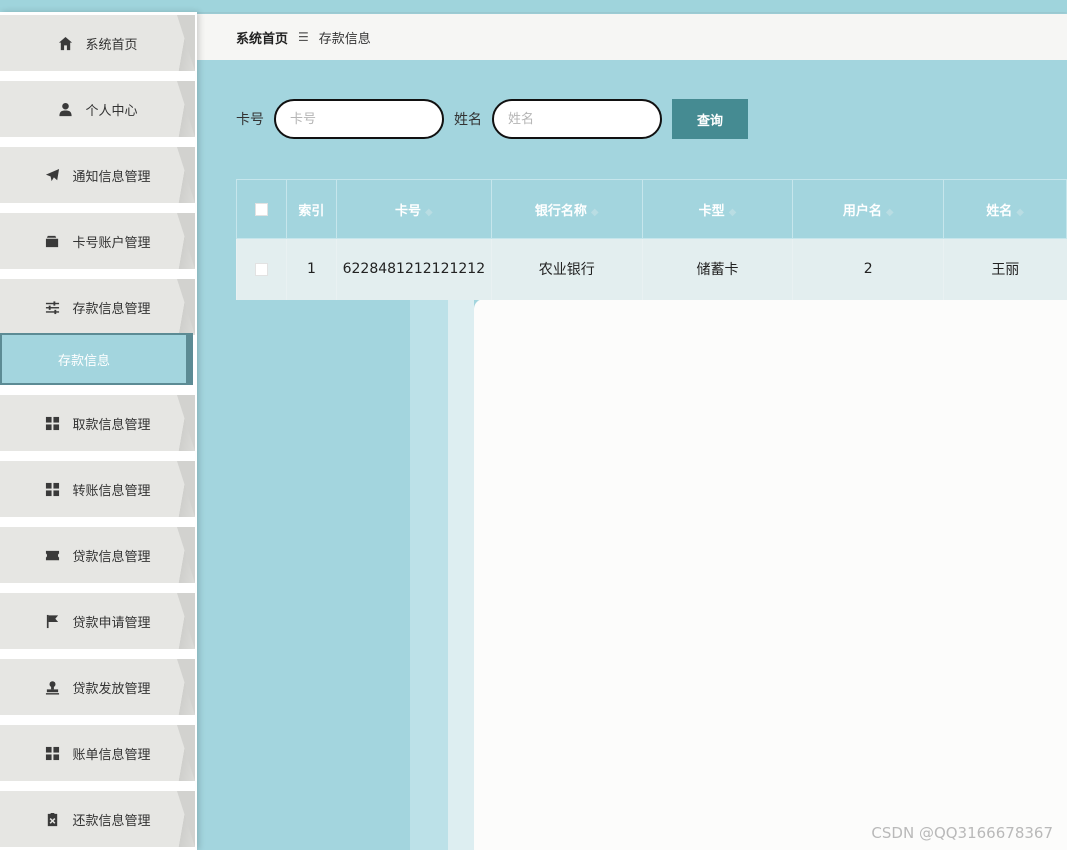  Describe the element at coordinates (52, 687) in the screenshot. I see `stamp-icon` at that location.